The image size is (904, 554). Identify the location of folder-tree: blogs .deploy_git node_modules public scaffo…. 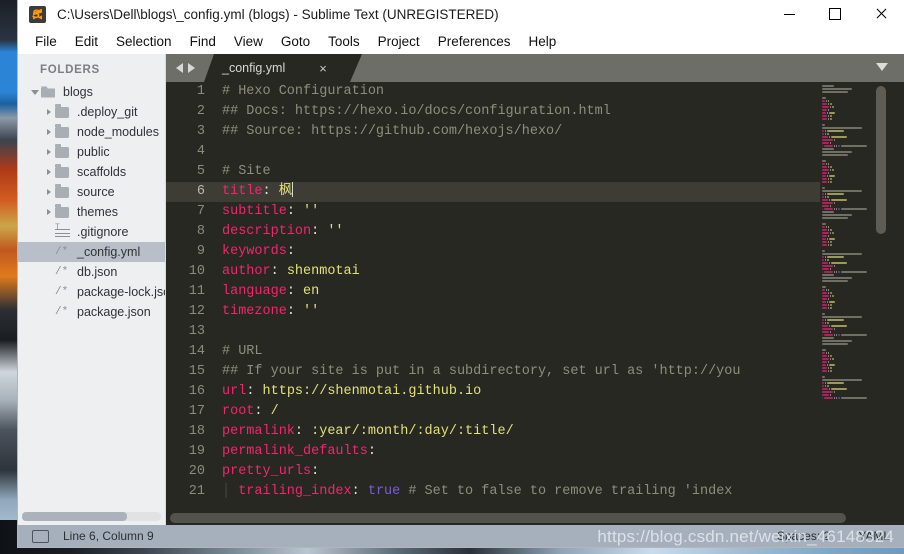
(91, 202).